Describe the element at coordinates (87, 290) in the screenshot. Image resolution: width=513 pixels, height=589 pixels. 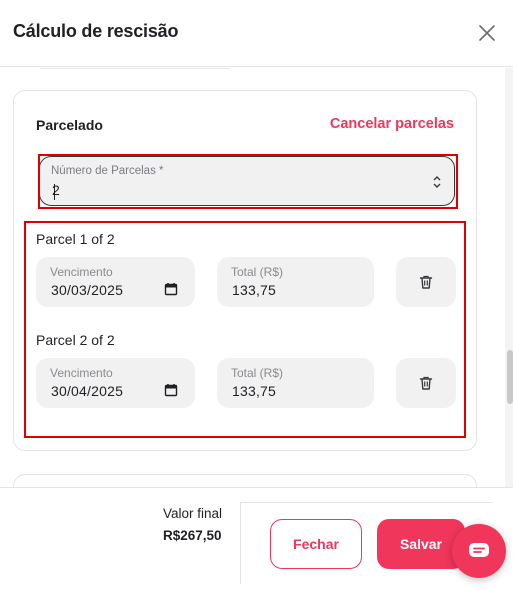
I see `due-date-value: 30/03/2025` at that location.